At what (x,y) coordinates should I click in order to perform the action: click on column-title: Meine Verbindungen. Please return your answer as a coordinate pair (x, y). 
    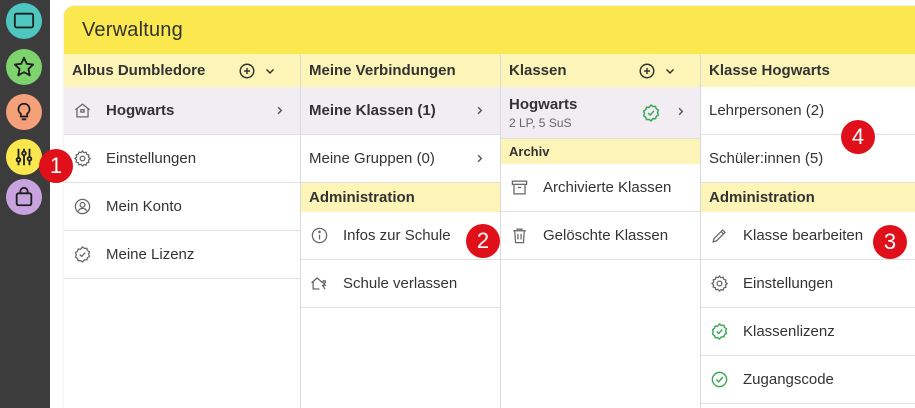
    Looking at the image, I should click on (382, 70).